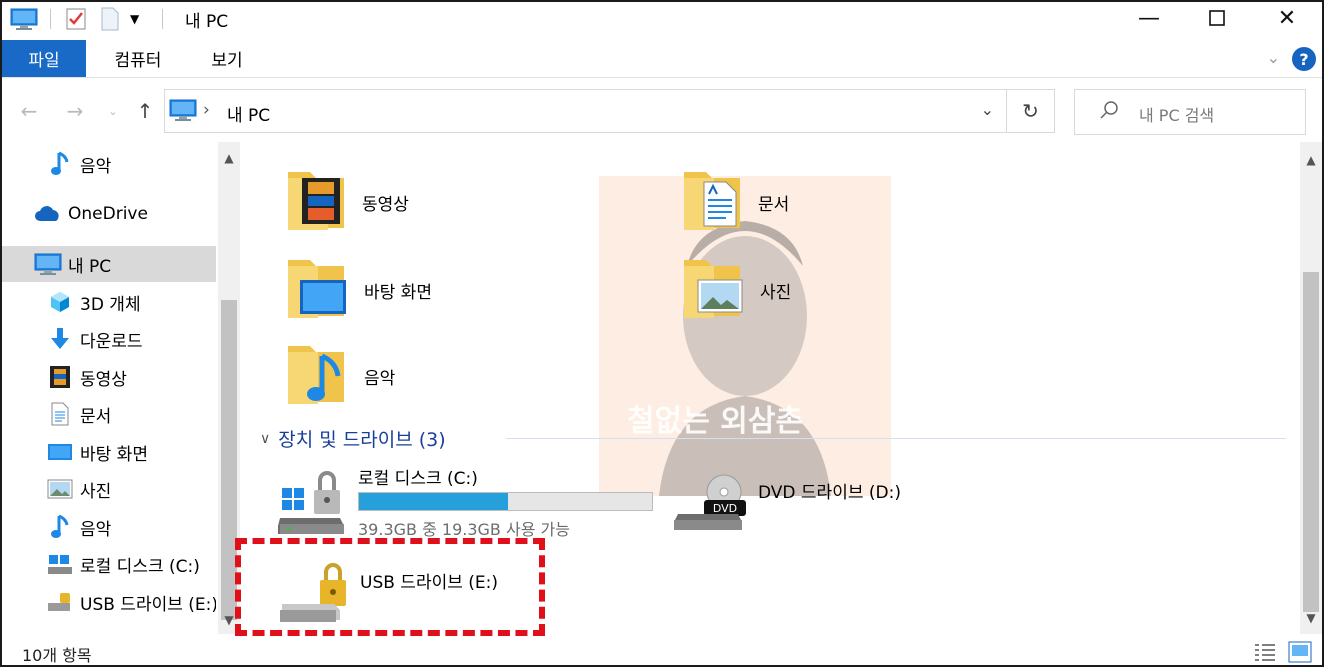 Image resolution: width=1324 pixels, height=667 pixels. Describe the element at coordinates (109, 452) in the screenshot. I see `nav-item-desktop: 바탕 화면` at that location.